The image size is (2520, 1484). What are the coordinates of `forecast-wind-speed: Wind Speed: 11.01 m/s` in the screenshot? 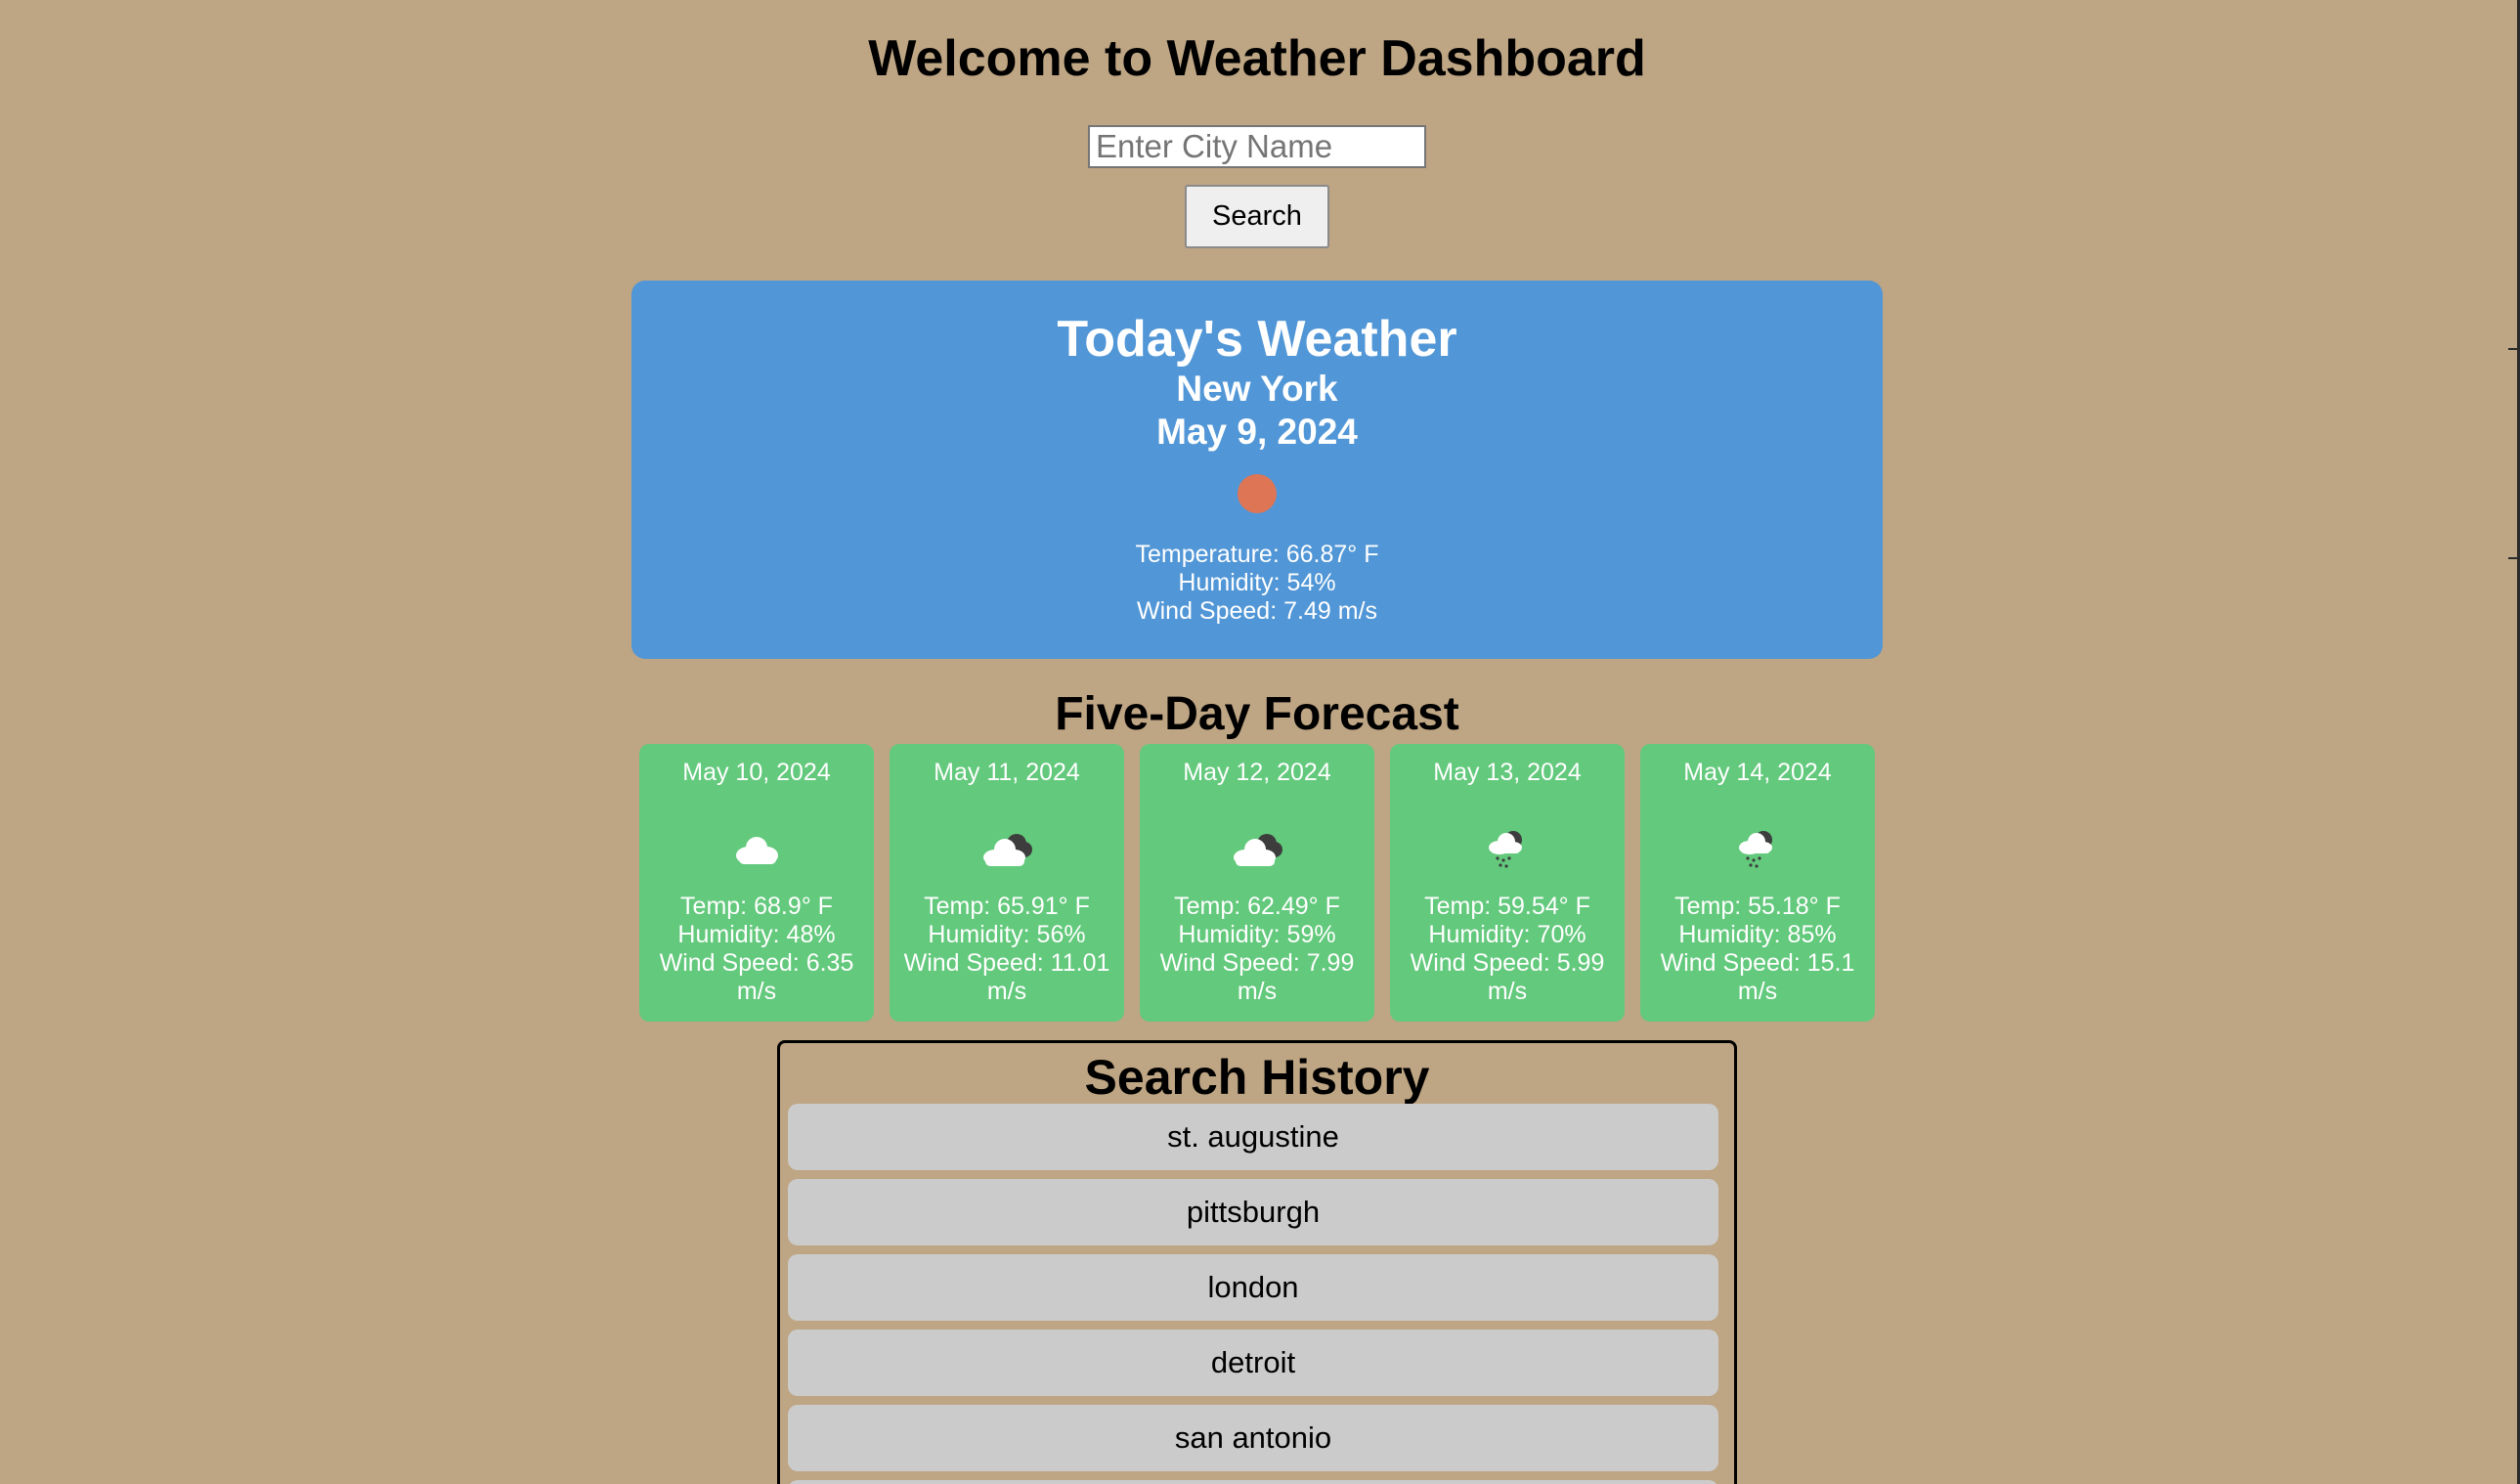 It's located at (1006, 977).